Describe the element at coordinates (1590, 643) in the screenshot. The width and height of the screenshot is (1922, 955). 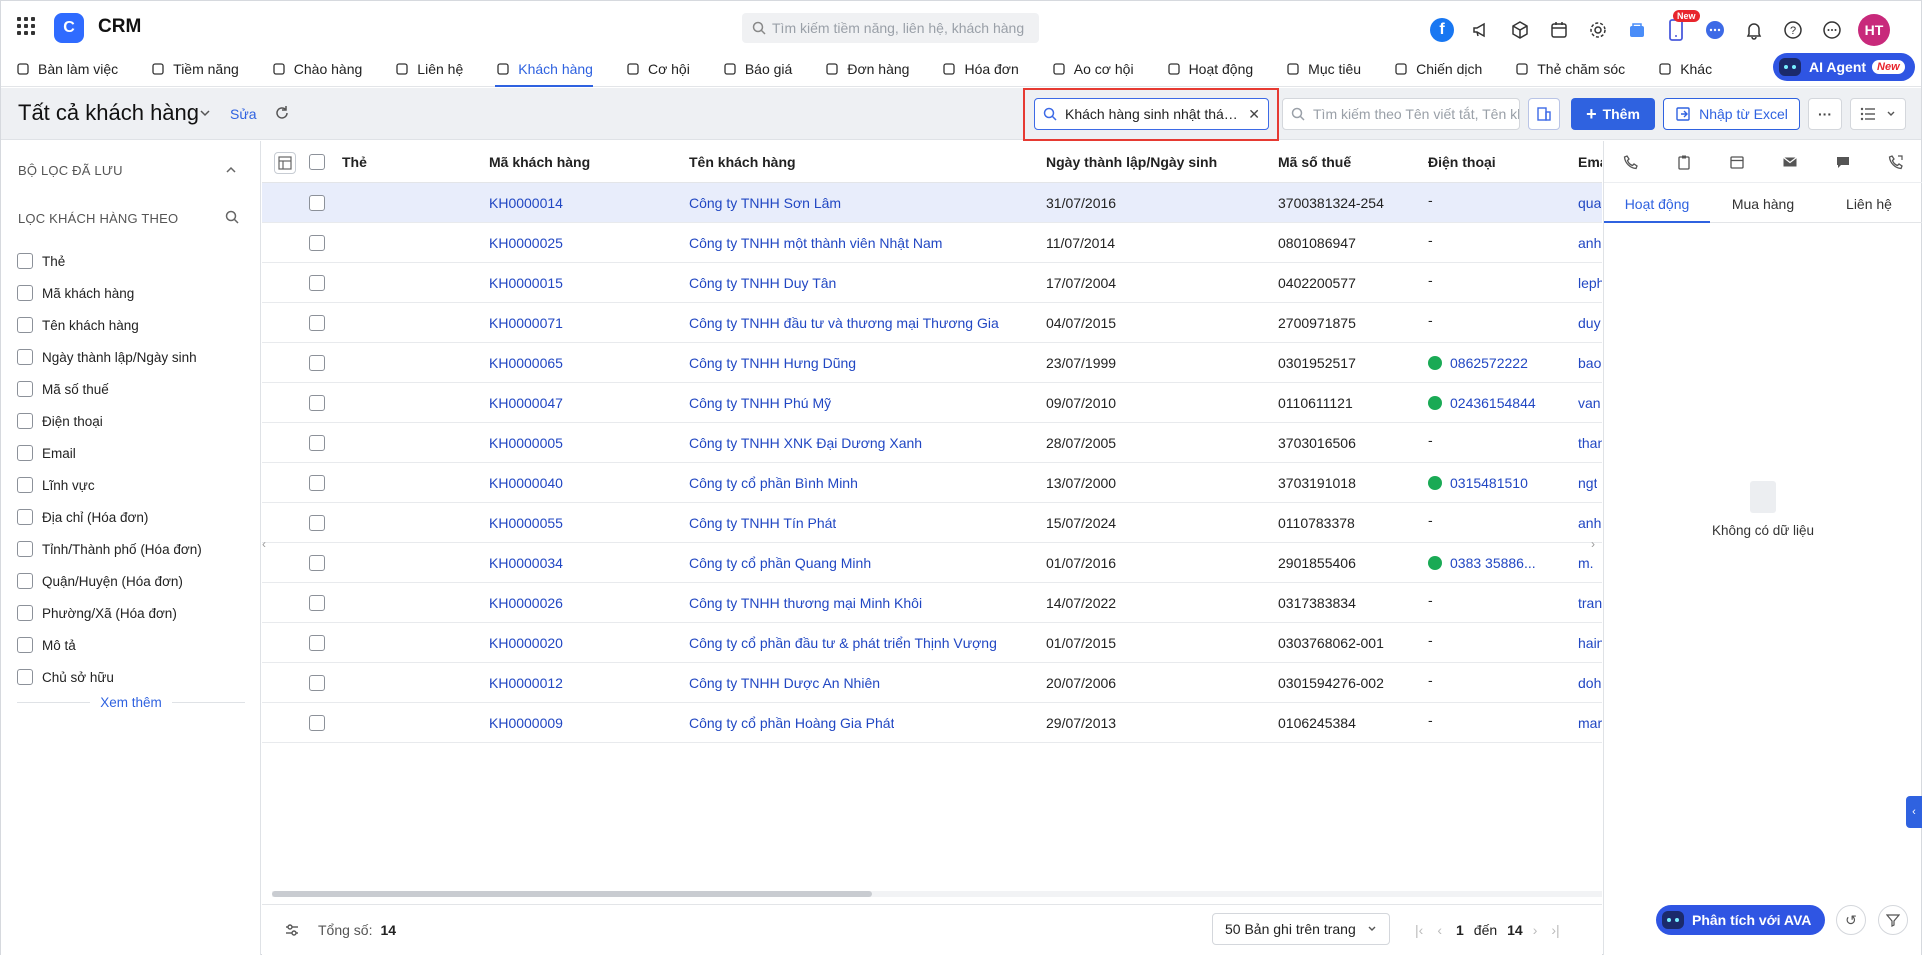
I see `cell-email: hain` at that location.